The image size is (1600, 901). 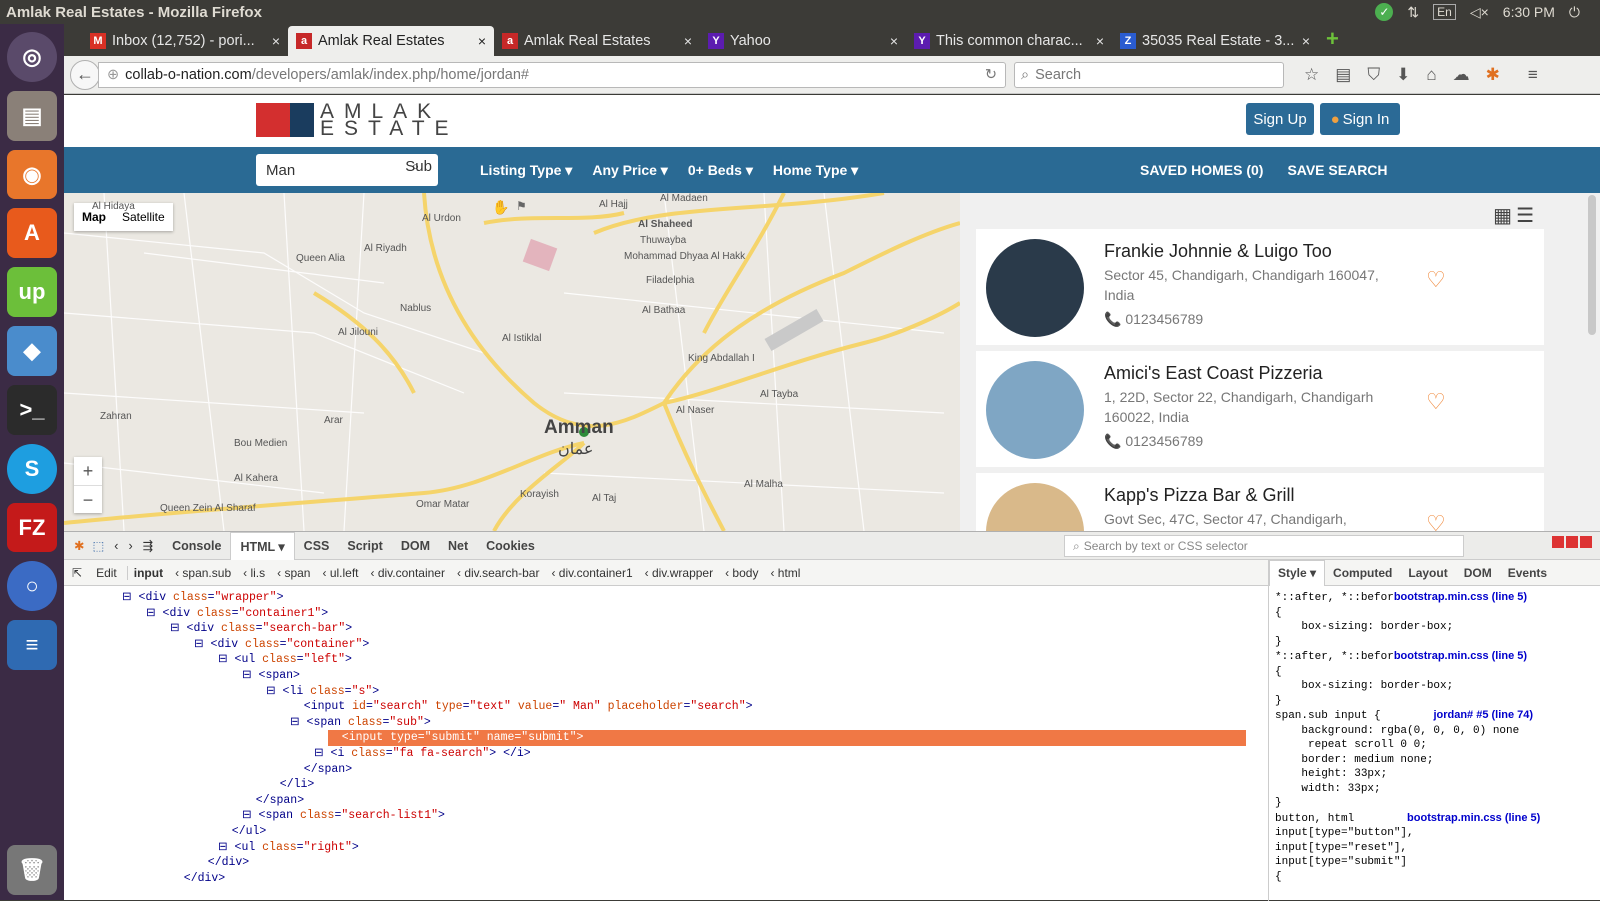 What do you see at coordinates (32, 351) in the screenshot?
I see `virtualbox-icon: ◆` at bounding box center [32, 351].